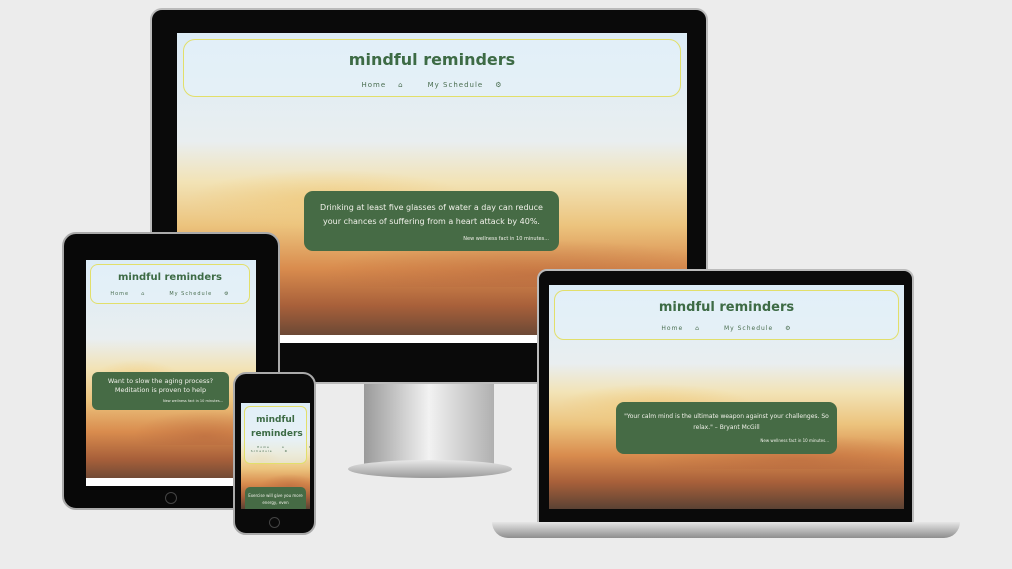  I want to click on fact-card: Exercise will give you more energy, even, so click(275, 498).